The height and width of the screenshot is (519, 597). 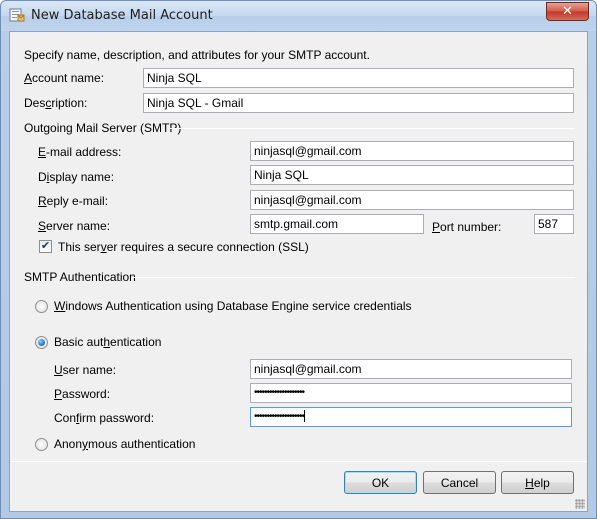 I want to click on password-label: Password:, so click(x=82, y=394).